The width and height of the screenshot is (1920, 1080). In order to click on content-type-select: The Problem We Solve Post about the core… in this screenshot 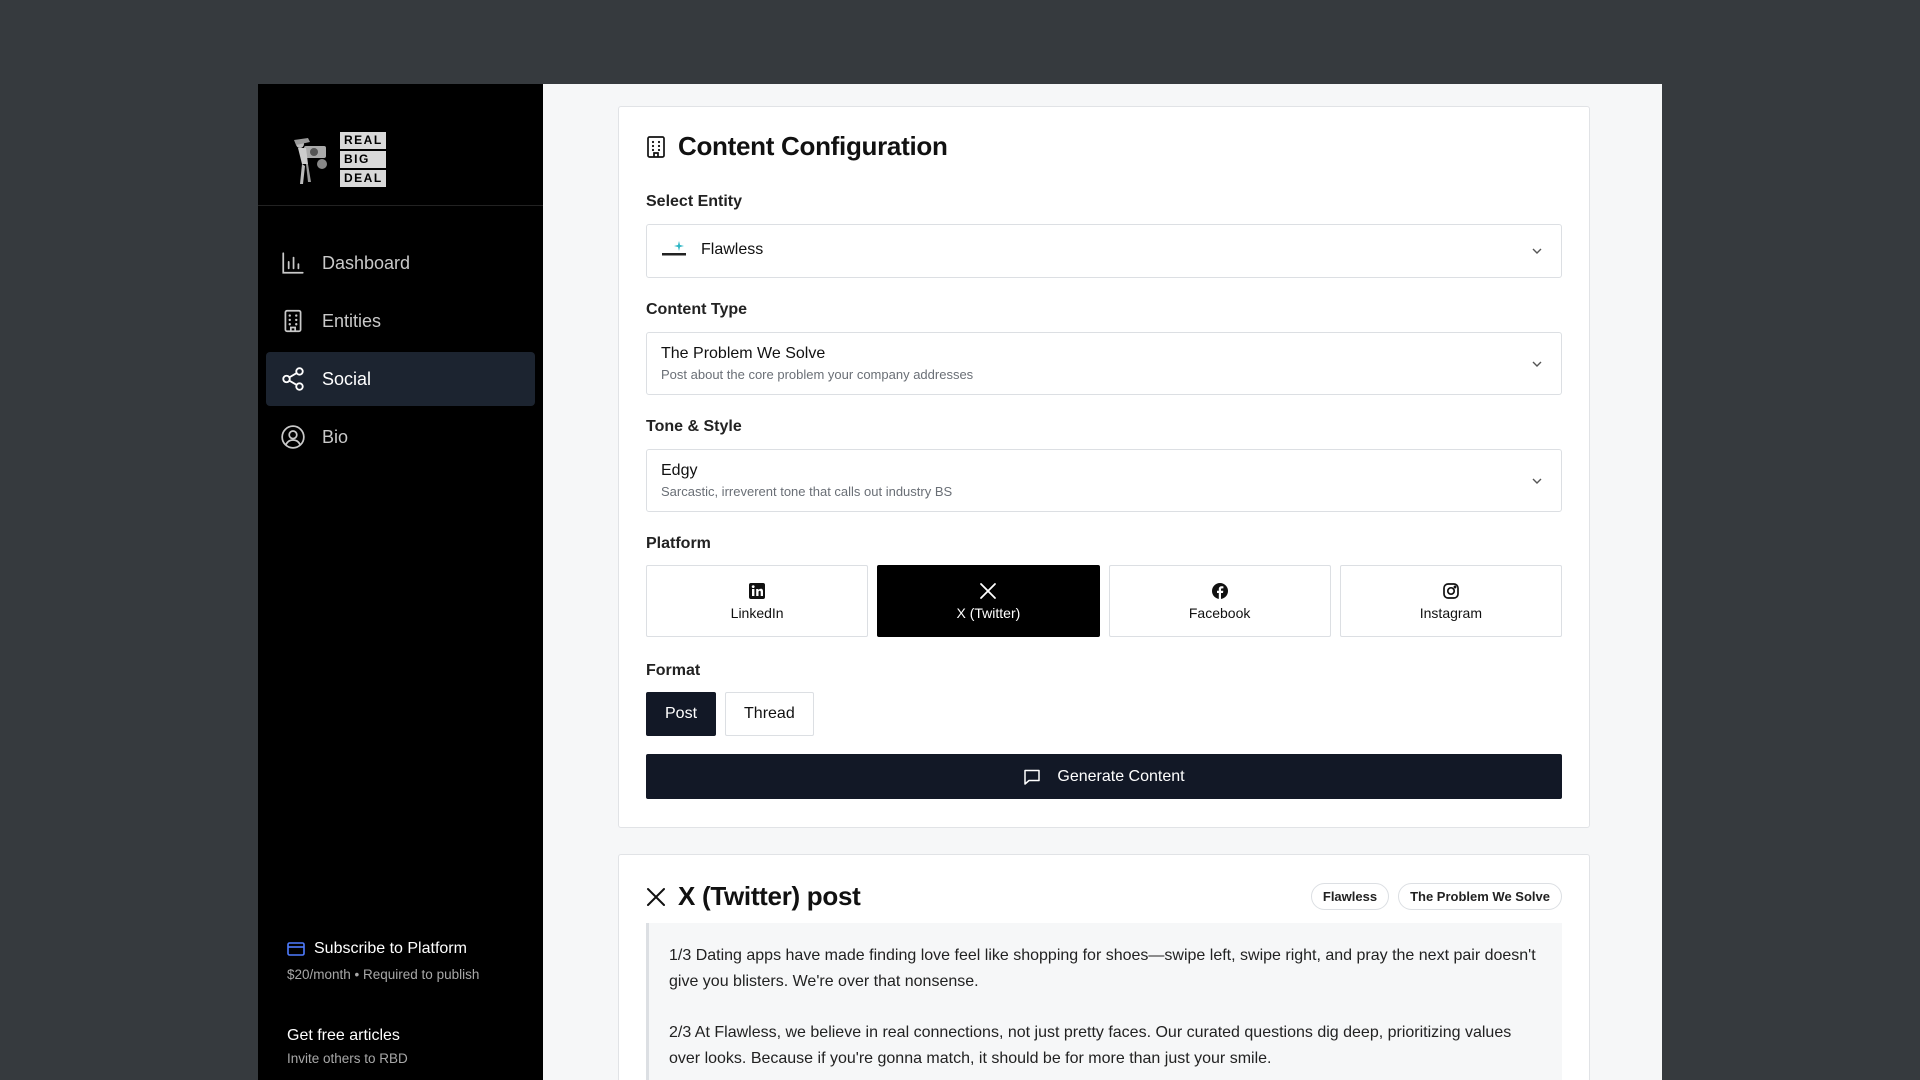, I will do `click(1104, 363)`.